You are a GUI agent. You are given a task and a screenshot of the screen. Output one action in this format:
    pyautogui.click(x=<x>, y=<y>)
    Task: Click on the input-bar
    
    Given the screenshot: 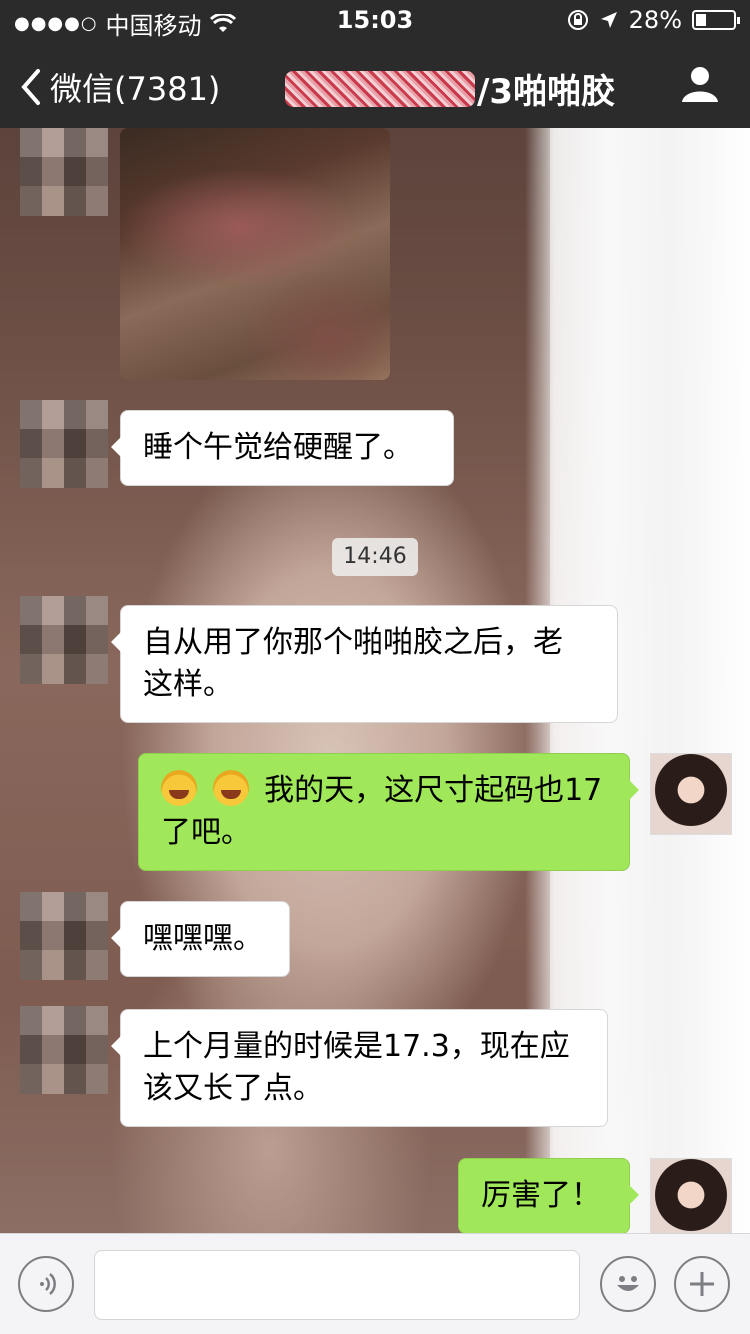 What is the action you would take?
    pyautogui.click(x=375, y=1283)
    